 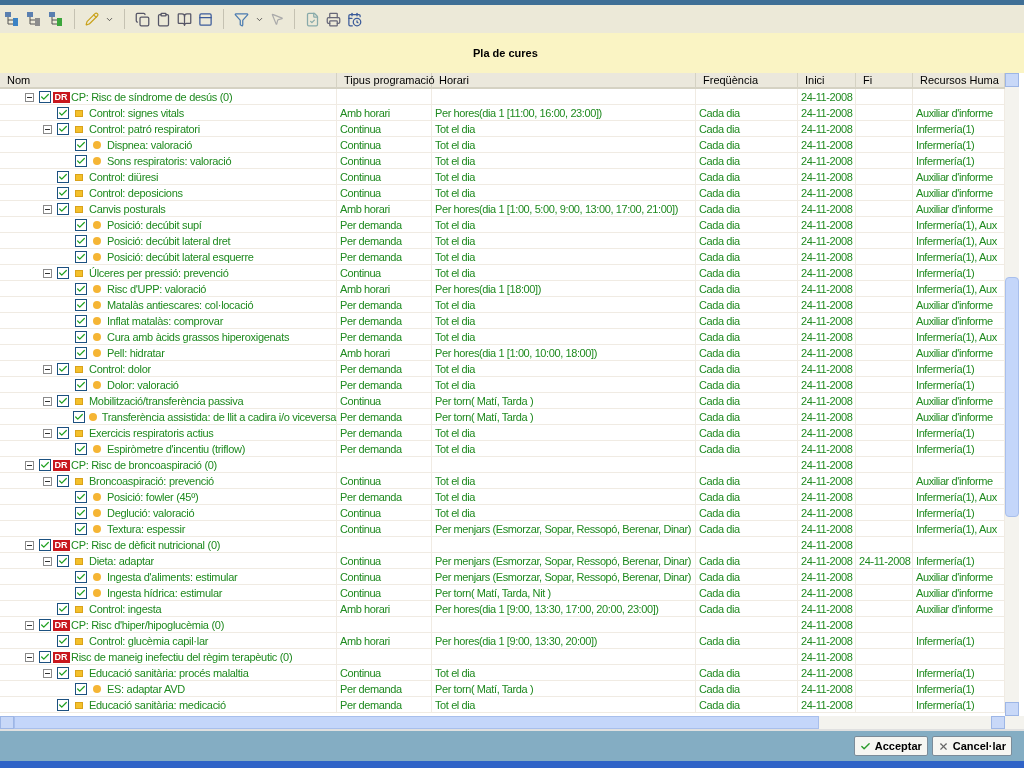 What do you see at coordinates (151, 433) in the screenshot?
I see `tree-item-label: Exercicis respiratoris actius` at bounding box center [151, 433].